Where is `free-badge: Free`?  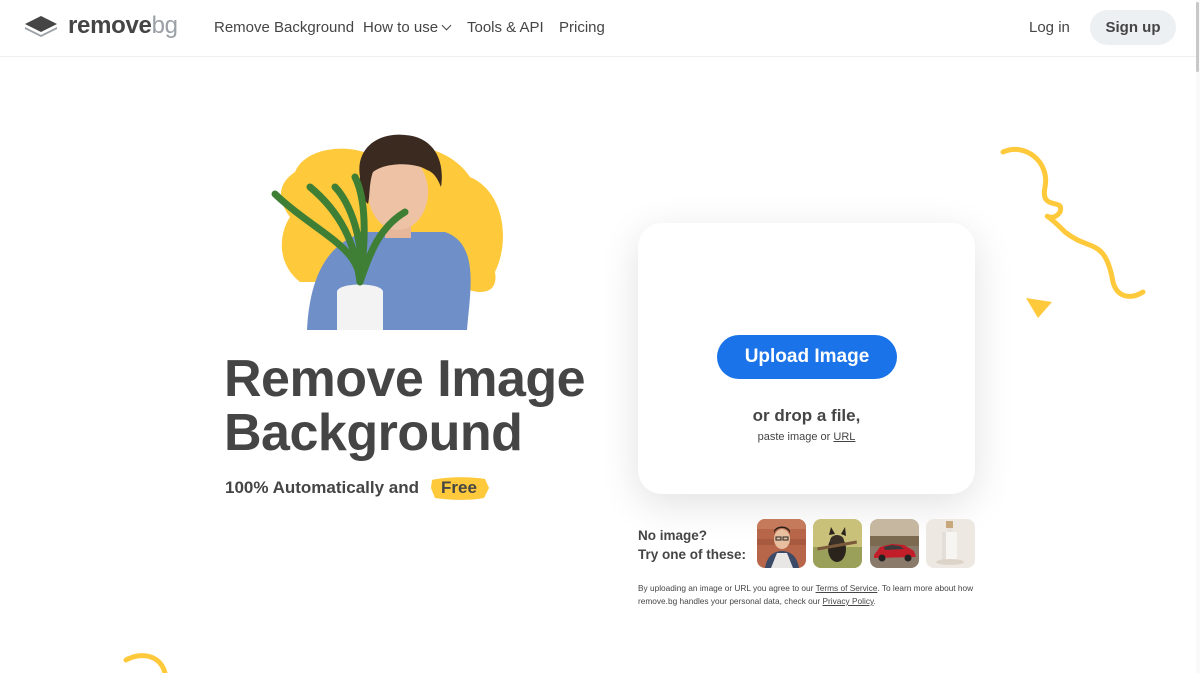
free-badge: Free is located at coordinates (459, 488).